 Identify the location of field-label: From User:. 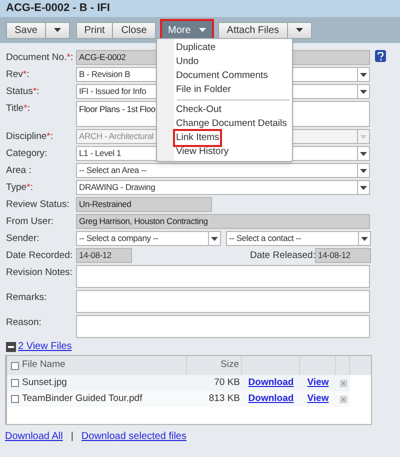
(30, 222).